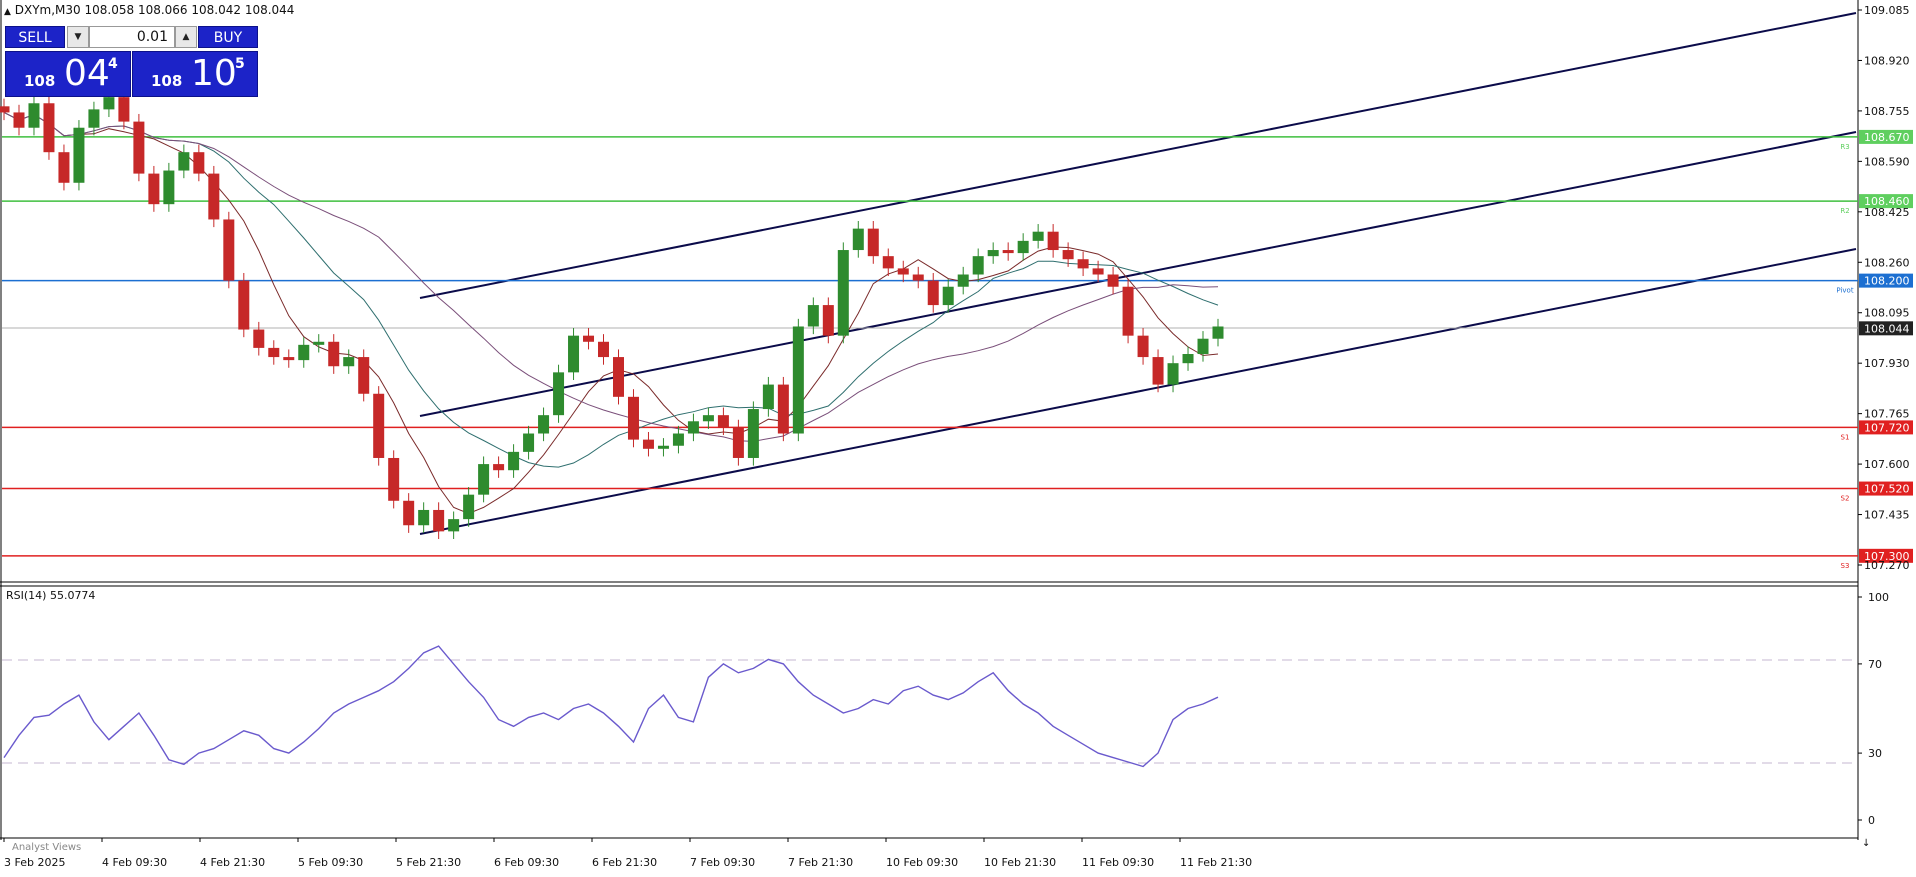 This screenshot has height=877, width=1916. I want to click on time-tick-label: 5 Feb 21:30, so click(428, 862).